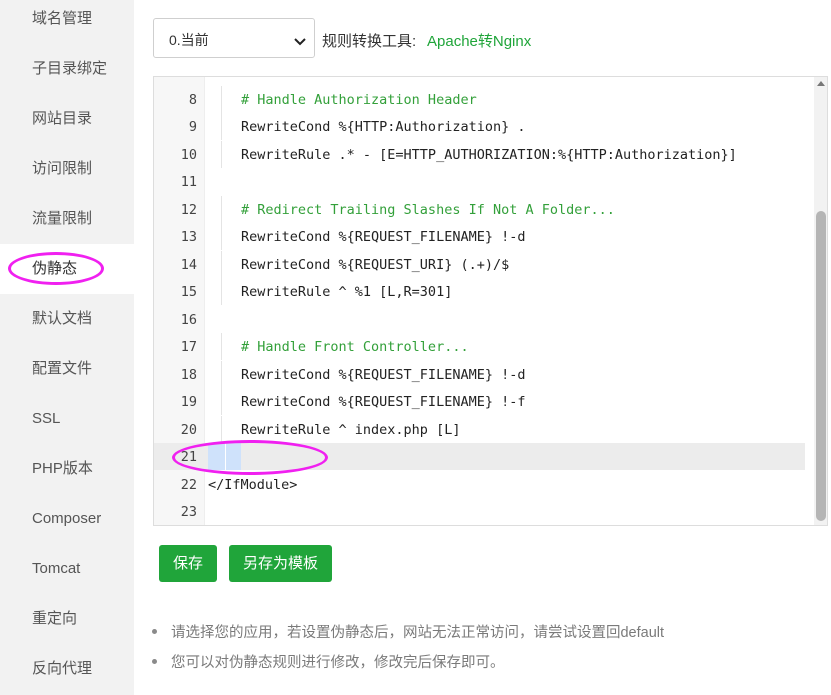 Image resolution: width=831 pixels, height=695 pixels. Describe the element at coordinates (418, 633) in the screenshot. I see `help-note-text: 请选择您的应用，若设置伪静态后，网站无法正常访问，请尝试设置回default` at that location.